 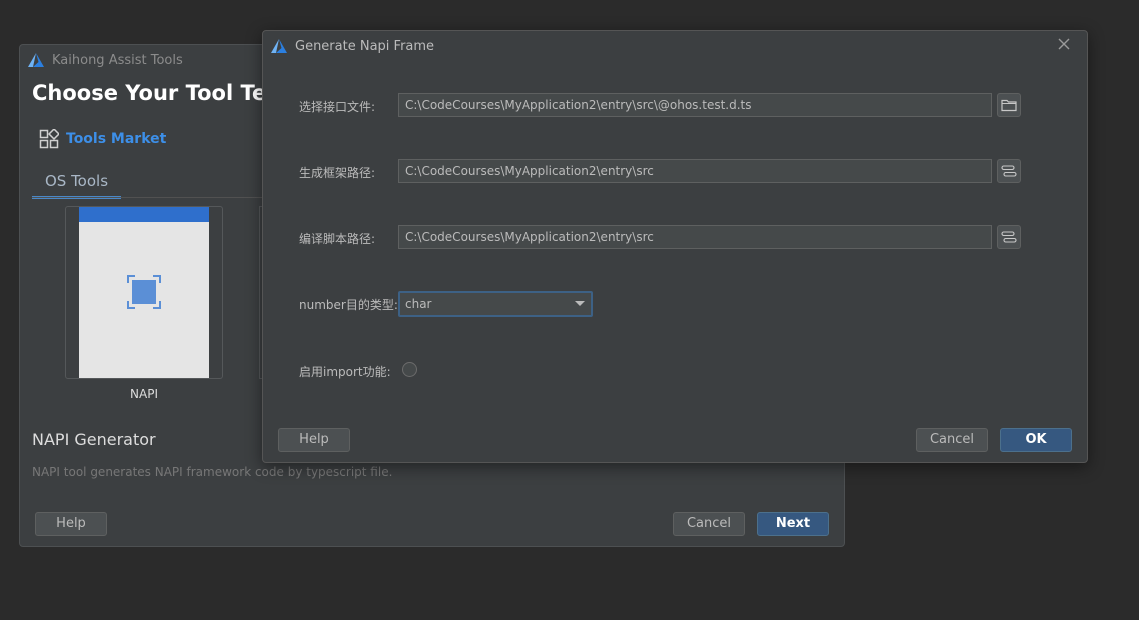 I want to click on dialog-title: Generate Napi Frame, so click(x=365, y=46).